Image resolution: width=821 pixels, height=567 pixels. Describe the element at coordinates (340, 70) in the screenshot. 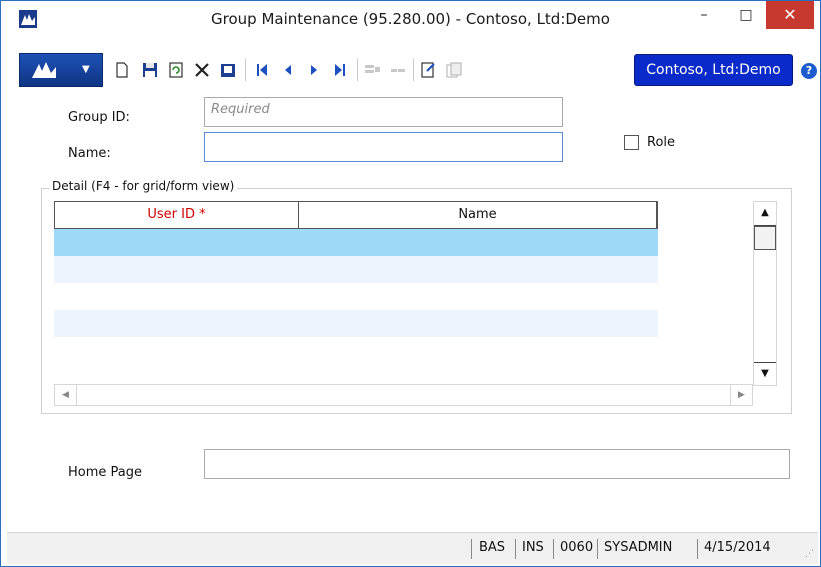

I see `last-record-icon` at that location.